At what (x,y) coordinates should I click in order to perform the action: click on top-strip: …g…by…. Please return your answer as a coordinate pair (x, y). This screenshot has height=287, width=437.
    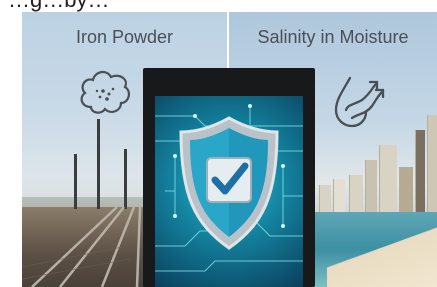
    Looking at the image, I should click on (218, 6).